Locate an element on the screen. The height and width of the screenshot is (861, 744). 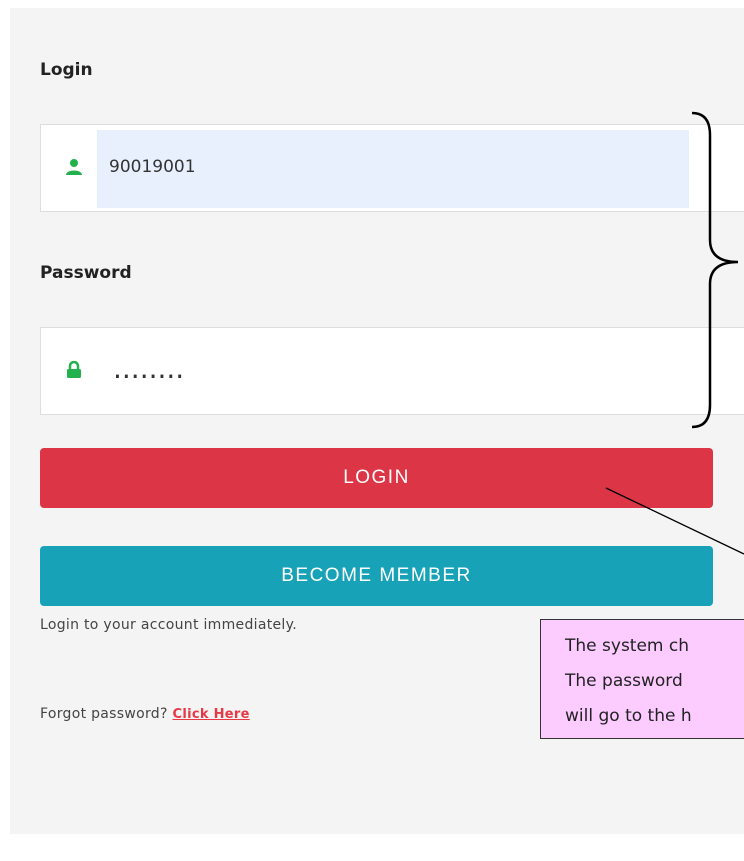
helper-text: Login to your account immediately. is located at coordinates (168, 625).